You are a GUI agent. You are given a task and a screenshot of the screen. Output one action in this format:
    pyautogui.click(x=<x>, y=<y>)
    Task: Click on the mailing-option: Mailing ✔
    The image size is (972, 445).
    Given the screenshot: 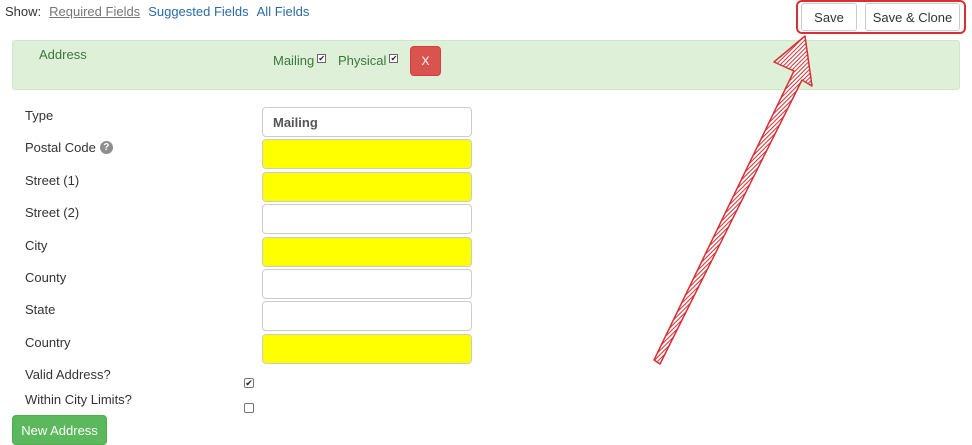 What is the action you would take?
    pyautogui.click(x=300, y=60)
    